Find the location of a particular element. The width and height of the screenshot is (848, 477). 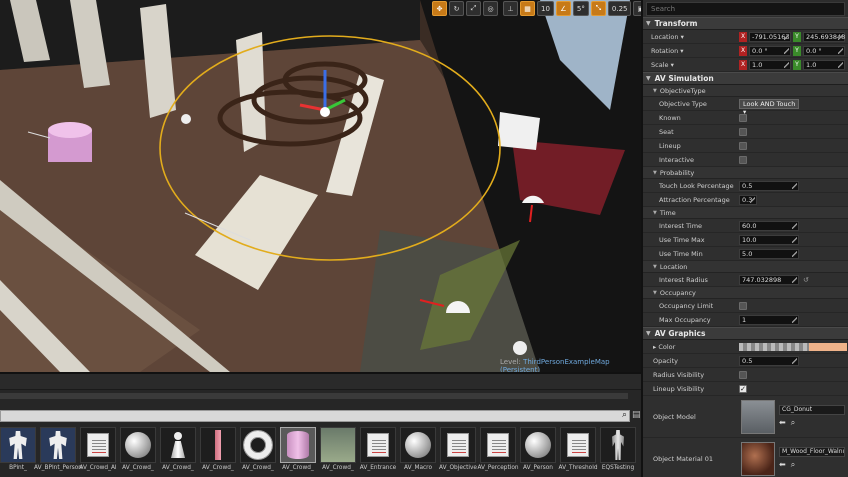

category-transform: ▼ Transform is located at coordinates (745, 23).